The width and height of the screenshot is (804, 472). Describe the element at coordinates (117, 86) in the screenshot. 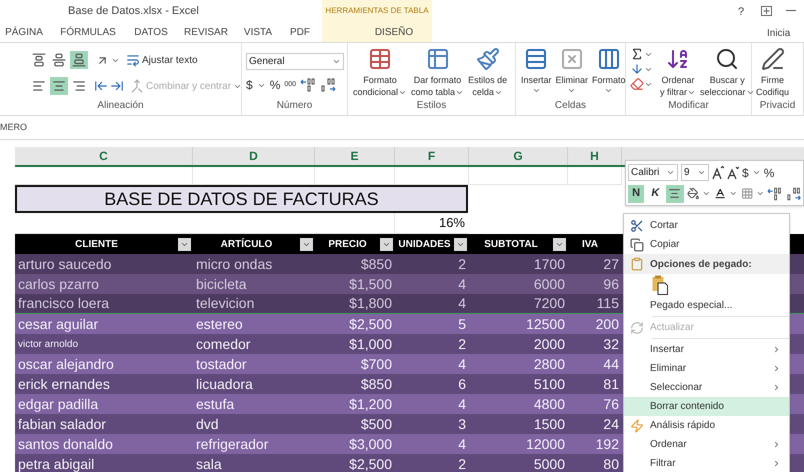

I see `increase-indent-icon` at that location.